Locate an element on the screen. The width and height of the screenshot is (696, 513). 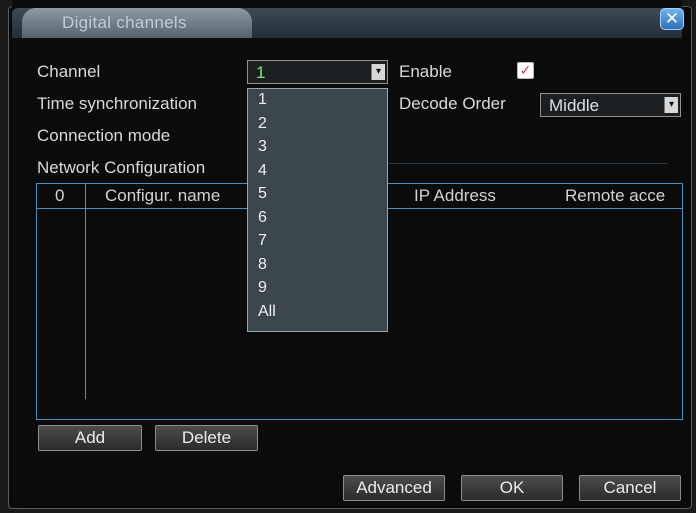
enable-label: Enable is located at coordinates (425, 71).